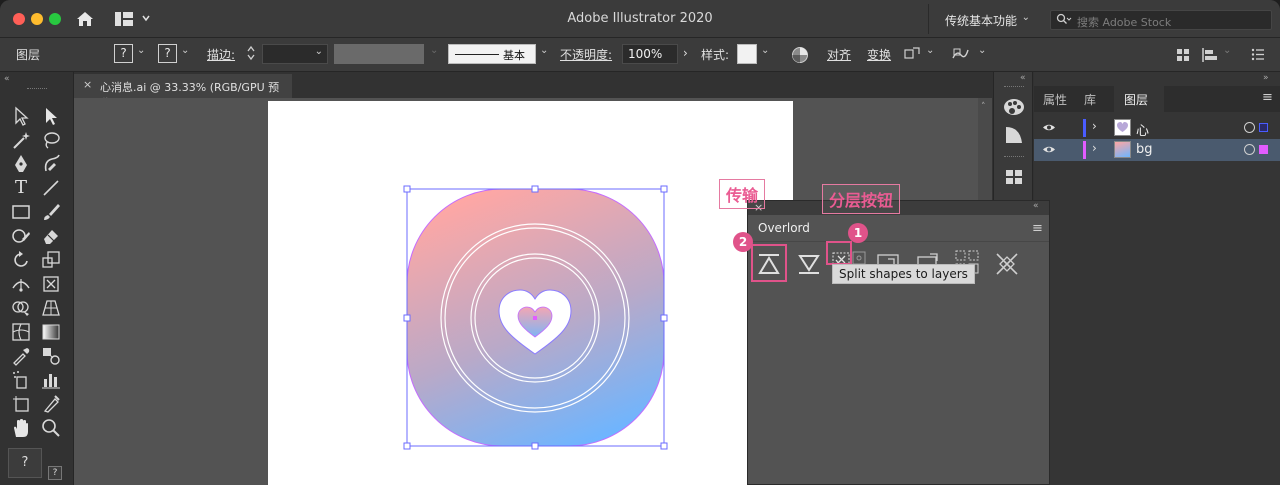  What do you see at coordinates (1183, 55) in the screenshot?
I see `grid-arrange-icon` at bounding box center [1183, 55].